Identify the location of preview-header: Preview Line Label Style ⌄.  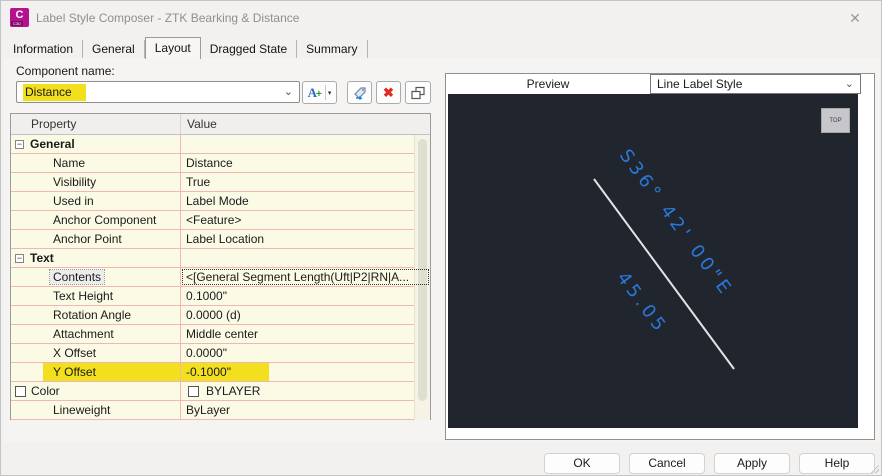
(660, 84).